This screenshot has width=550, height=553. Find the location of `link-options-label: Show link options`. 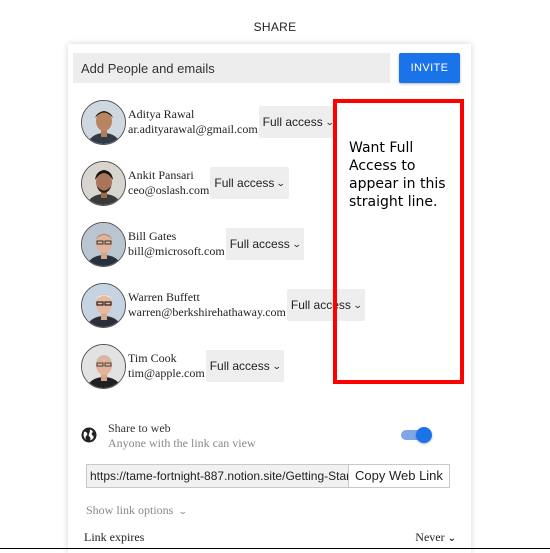

link-options-label: Show link options is located at coordinates (130, 510).